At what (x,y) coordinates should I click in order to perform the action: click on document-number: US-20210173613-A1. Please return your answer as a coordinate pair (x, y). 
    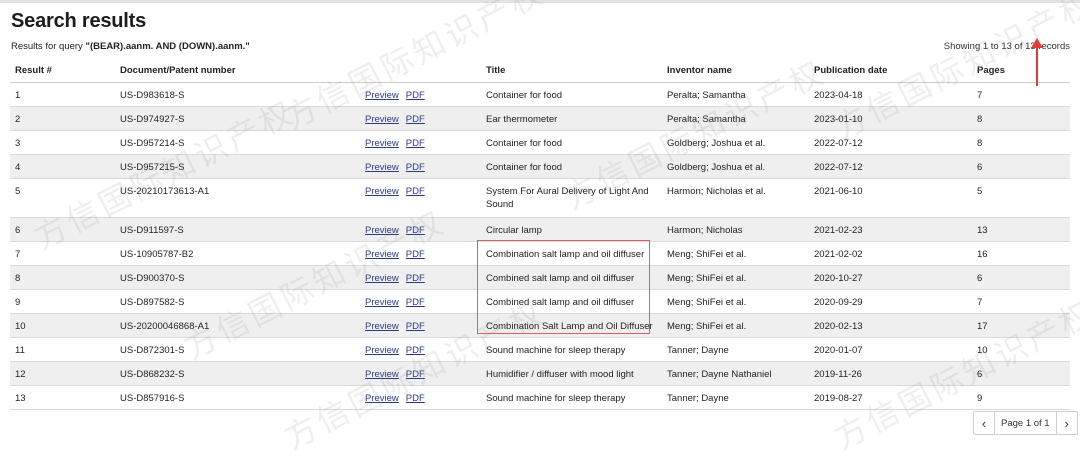
    Looking at the image, I should click on (165, 191).